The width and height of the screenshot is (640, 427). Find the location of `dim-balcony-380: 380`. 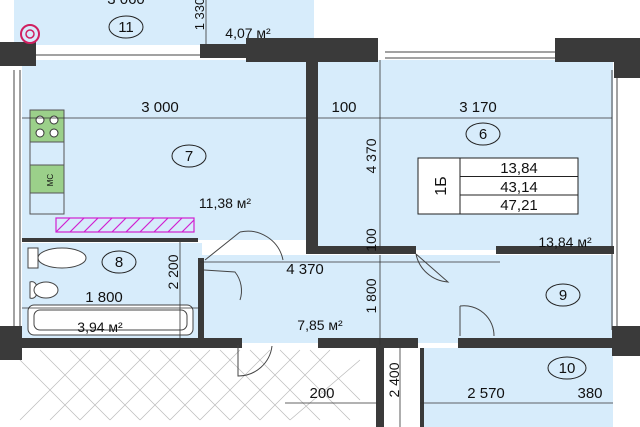

dim-balcony-380: 380 is located at coordinates (589, 393).